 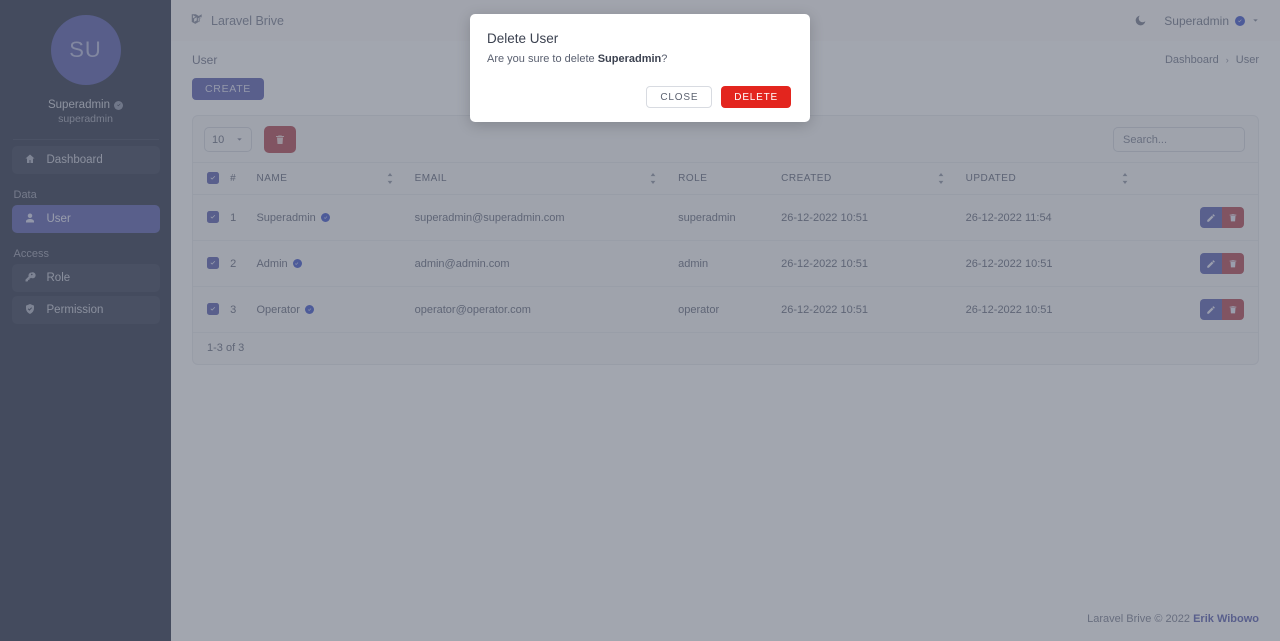 What do you see at coordinates (679, 97) in the screenshot?
I see `modal-close-button: CLOSE` at bounding box center [679, 97].